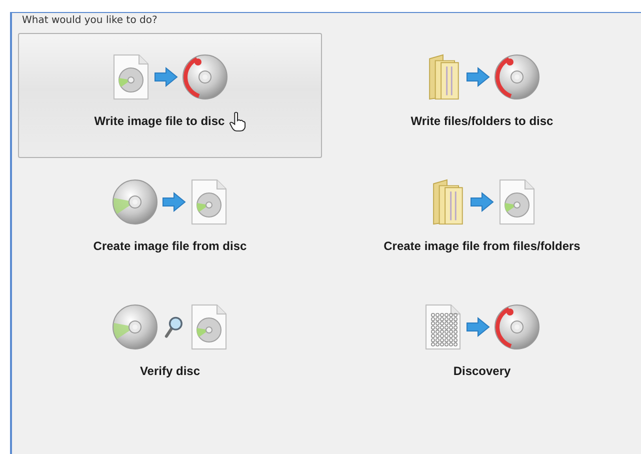 The image size is (641, 454). I want to click on task-label: Create image file from disc, so click(170, 246).